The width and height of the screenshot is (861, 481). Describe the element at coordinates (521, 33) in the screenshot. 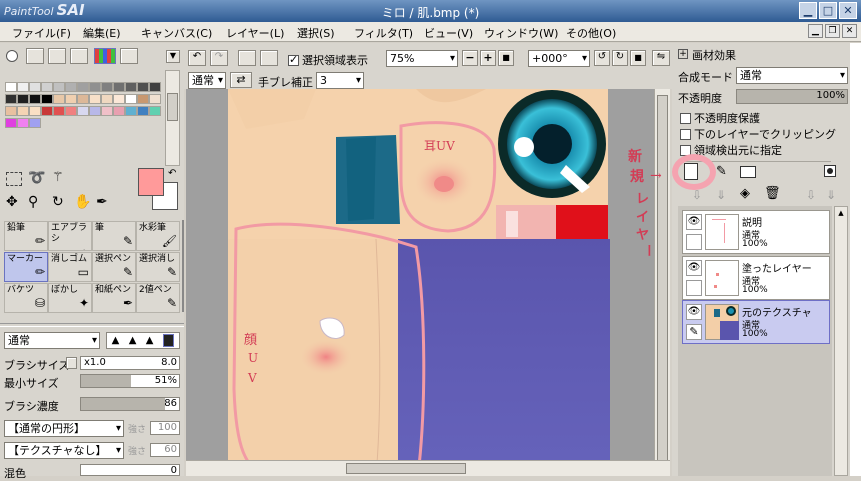

I see `menu-window: ウィンドウ(W)` at that location.